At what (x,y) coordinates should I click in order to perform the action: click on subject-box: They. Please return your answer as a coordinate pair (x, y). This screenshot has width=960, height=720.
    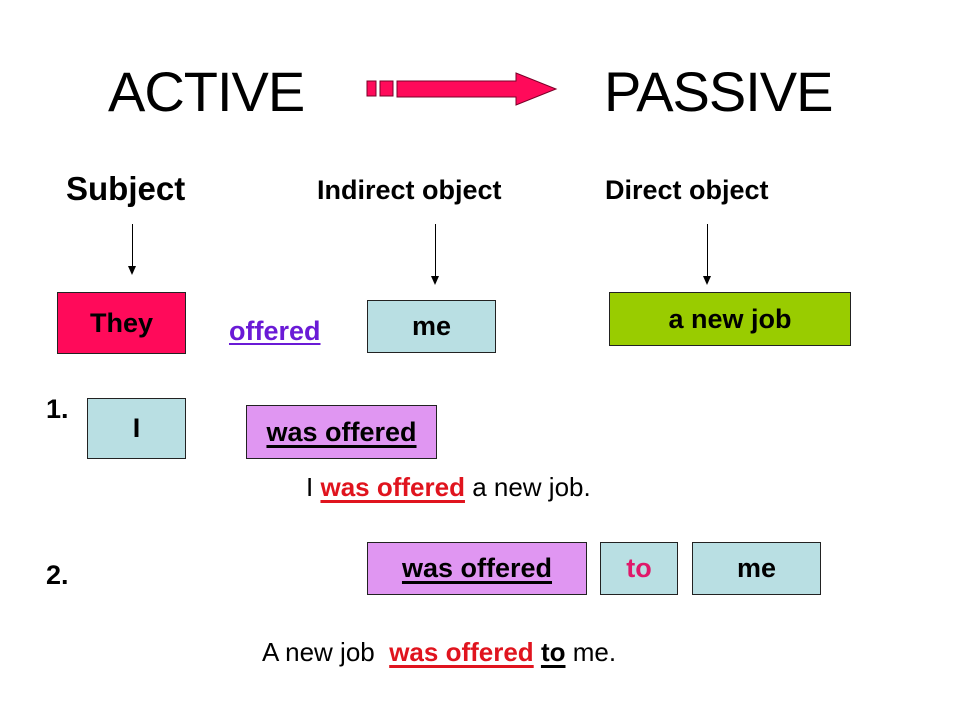
    Looking at the image, I should click on (121, 323).